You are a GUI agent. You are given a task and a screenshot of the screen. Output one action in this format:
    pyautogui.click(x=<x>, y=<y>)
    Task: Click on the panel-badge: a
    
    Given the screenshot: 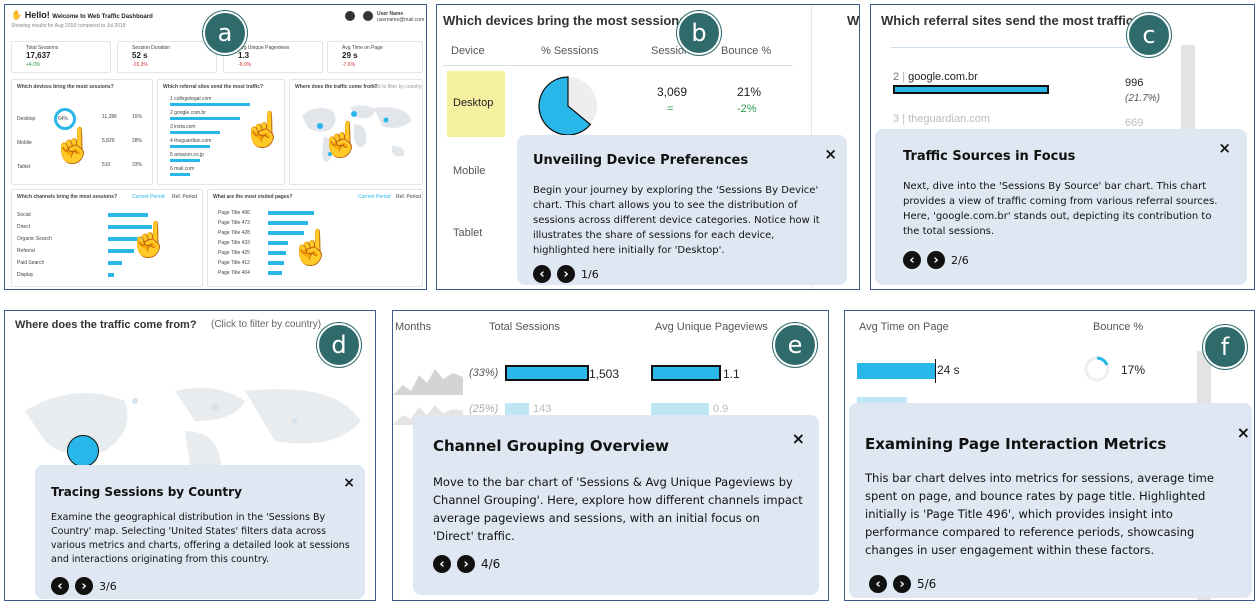 What is the action you would take?
    pyautogui.click(x=225, y=33)
    